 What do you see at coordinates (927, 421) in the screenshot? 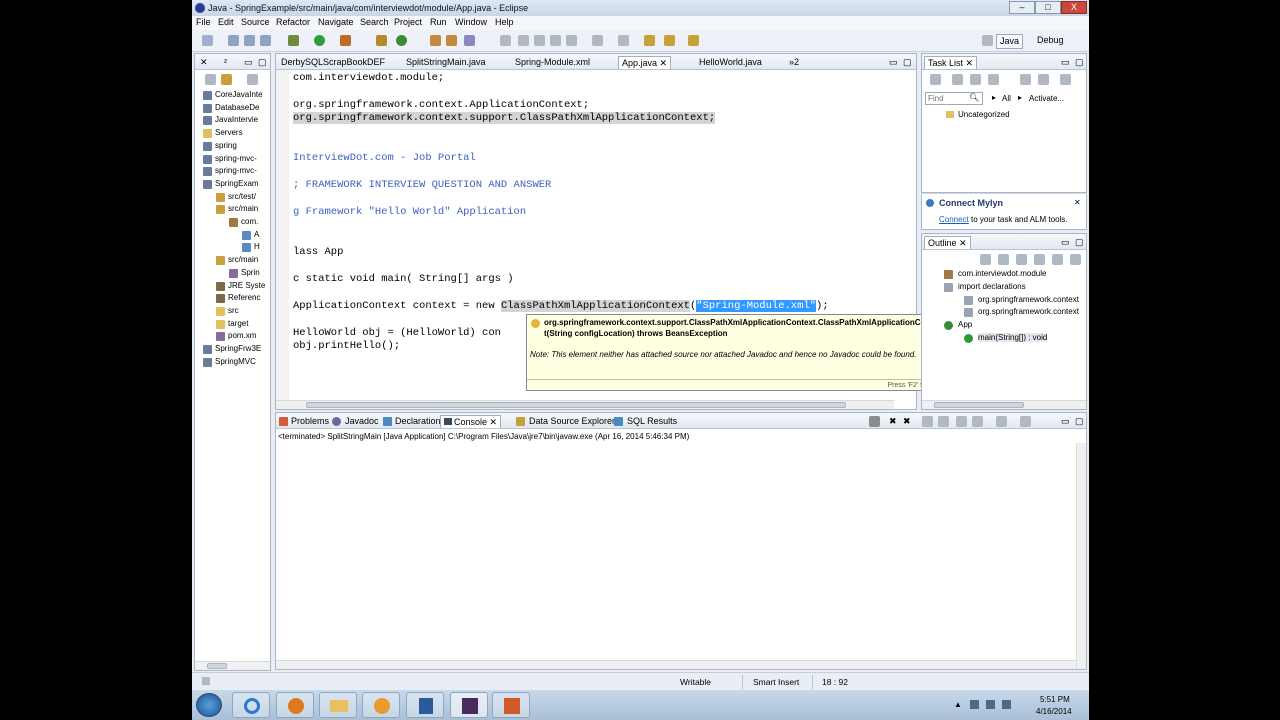
I see `scroll-lock-icon` at bounding box center [927, 421].